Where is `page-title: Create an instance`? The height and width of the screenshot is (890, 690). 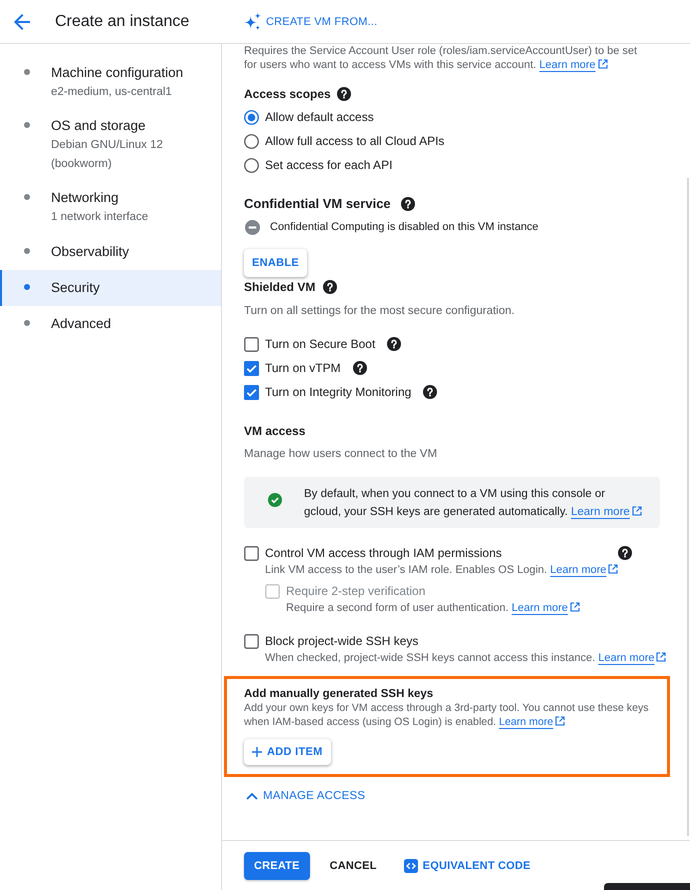
page-title: Create an instance is located at coordinates (122, 22).